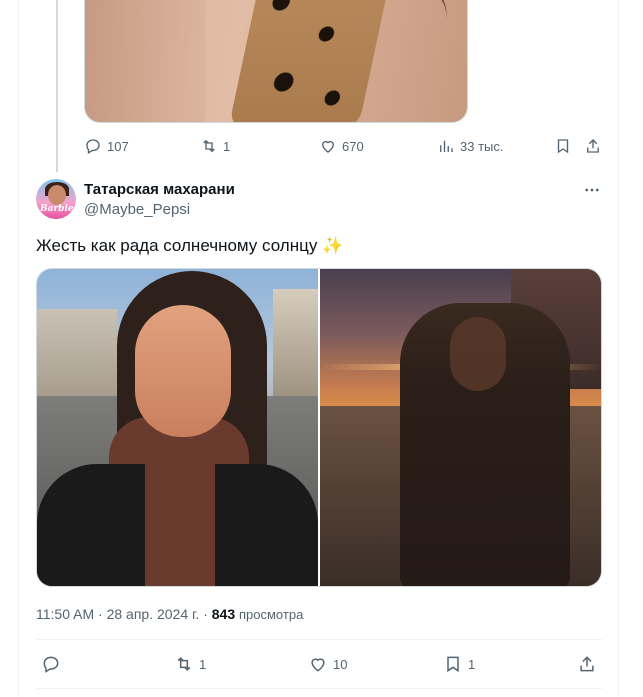  What do you see at coordinates (177, 245) in the screenshot?
I see `tweet-text-body: Жесть как рада солнечному солнцу` at bounding box center [177, 245].